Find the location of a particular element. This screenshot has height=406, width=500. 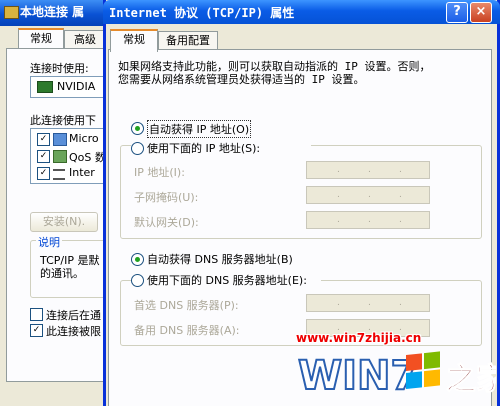

notify-limited-label: 此连接被限 is located at coordinates (73, 331).